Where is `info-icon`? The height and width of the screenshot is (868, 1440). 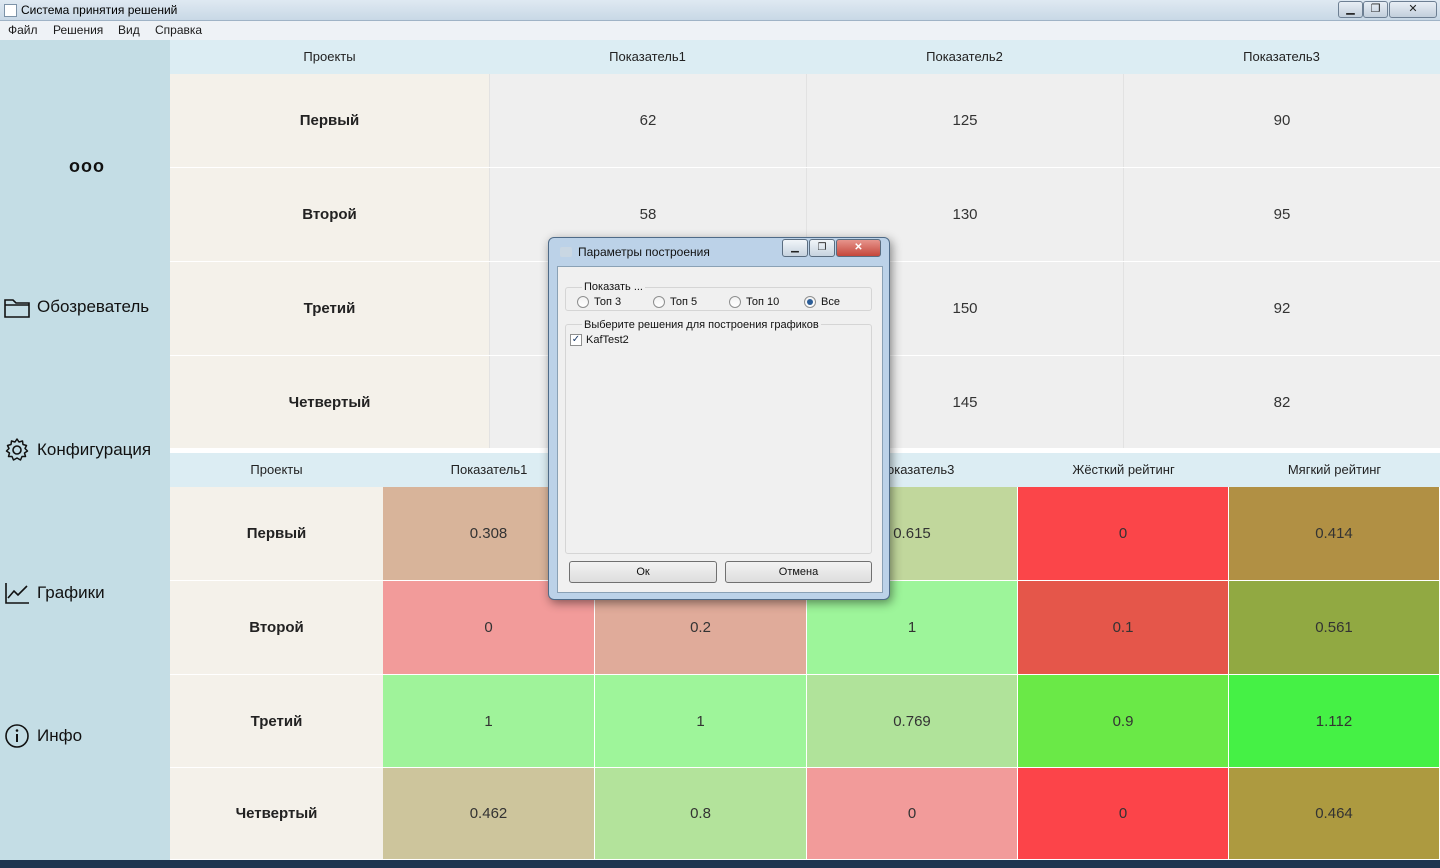 info-icon is located at coordinates (17, 736).